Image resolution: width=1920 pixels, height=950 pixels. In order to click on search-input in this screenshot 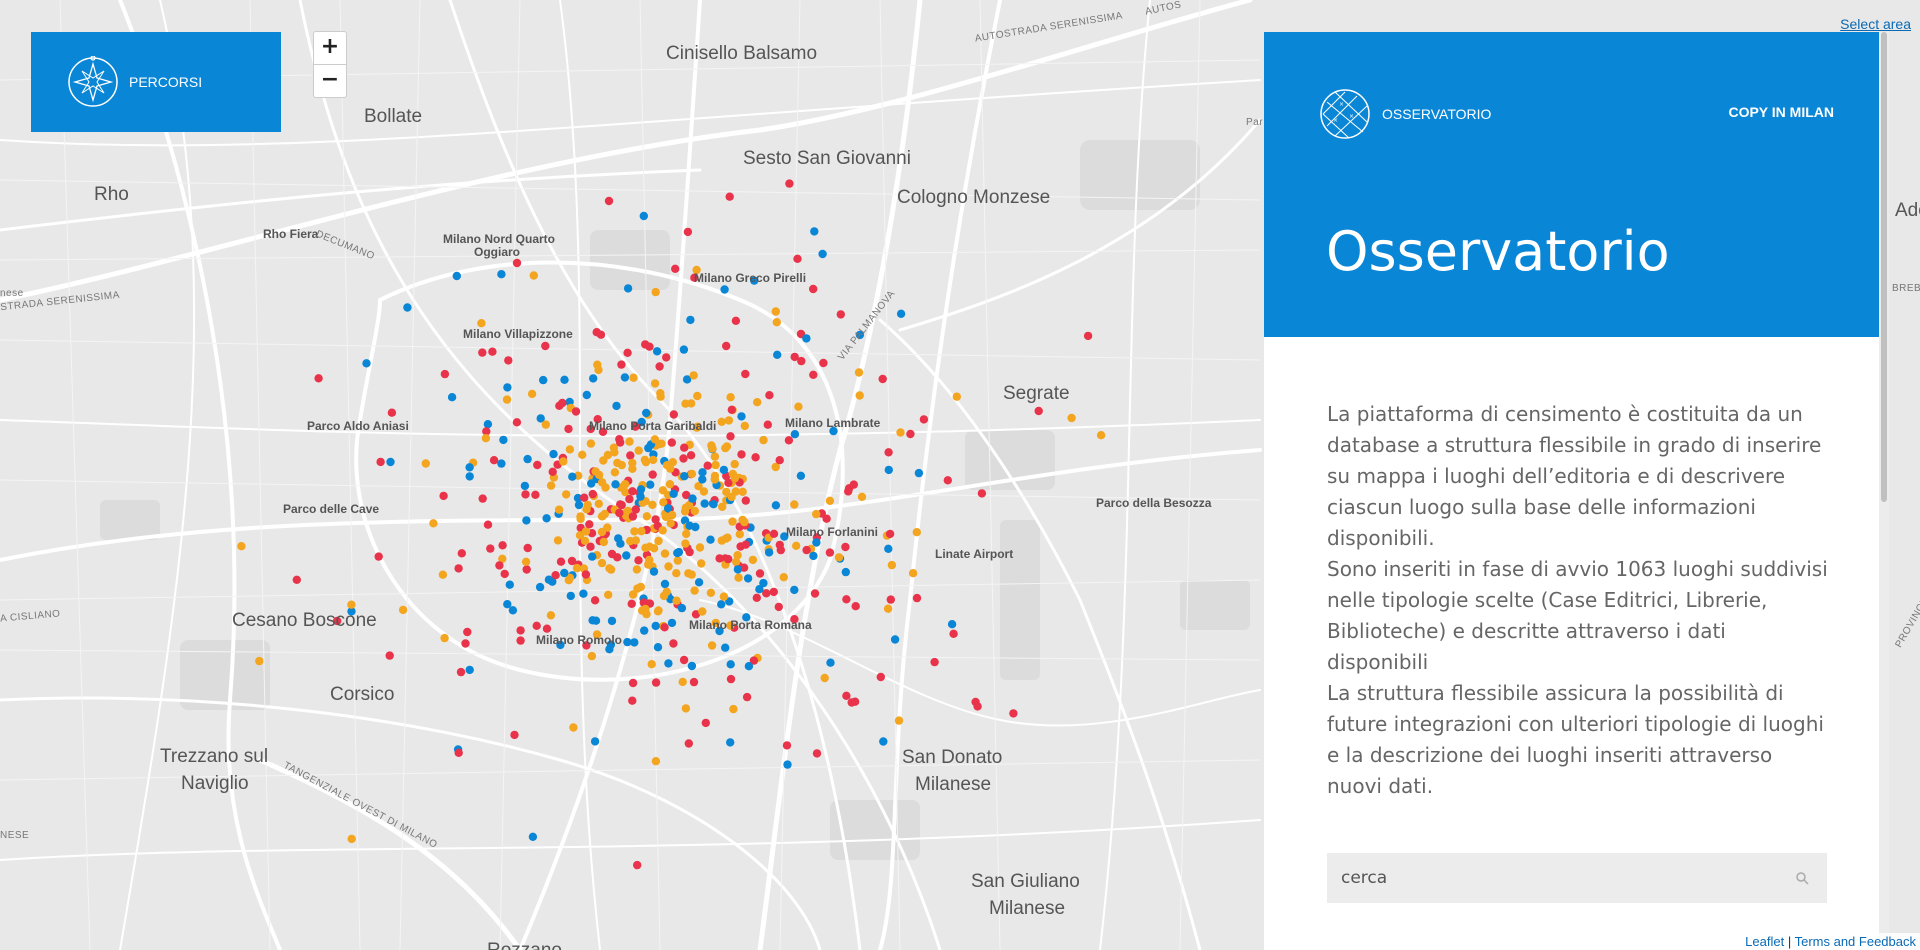, I will do `click(1554, 878)`.